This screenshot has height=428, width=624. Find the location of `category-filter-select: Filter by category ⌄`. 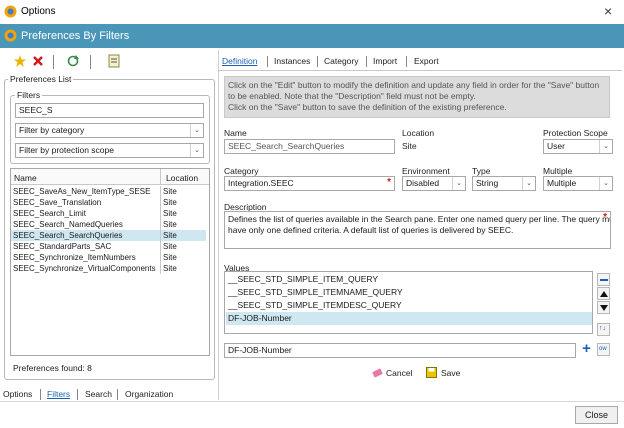

category-filter-select: Filter by category ⌄ is located at coordinates (109, 130).